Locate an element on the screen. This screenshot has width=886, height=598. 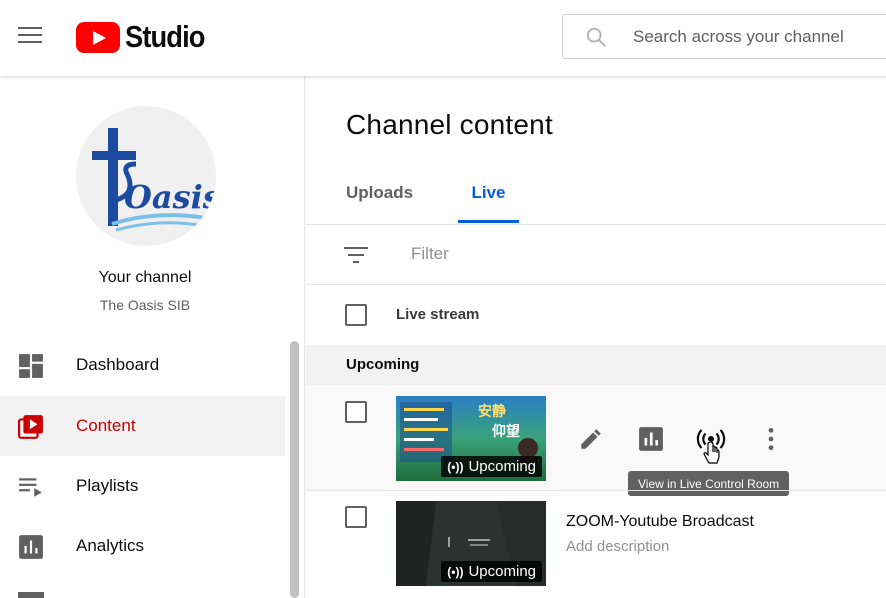
studio-logo: Studio is located at coordinates (145, 36).